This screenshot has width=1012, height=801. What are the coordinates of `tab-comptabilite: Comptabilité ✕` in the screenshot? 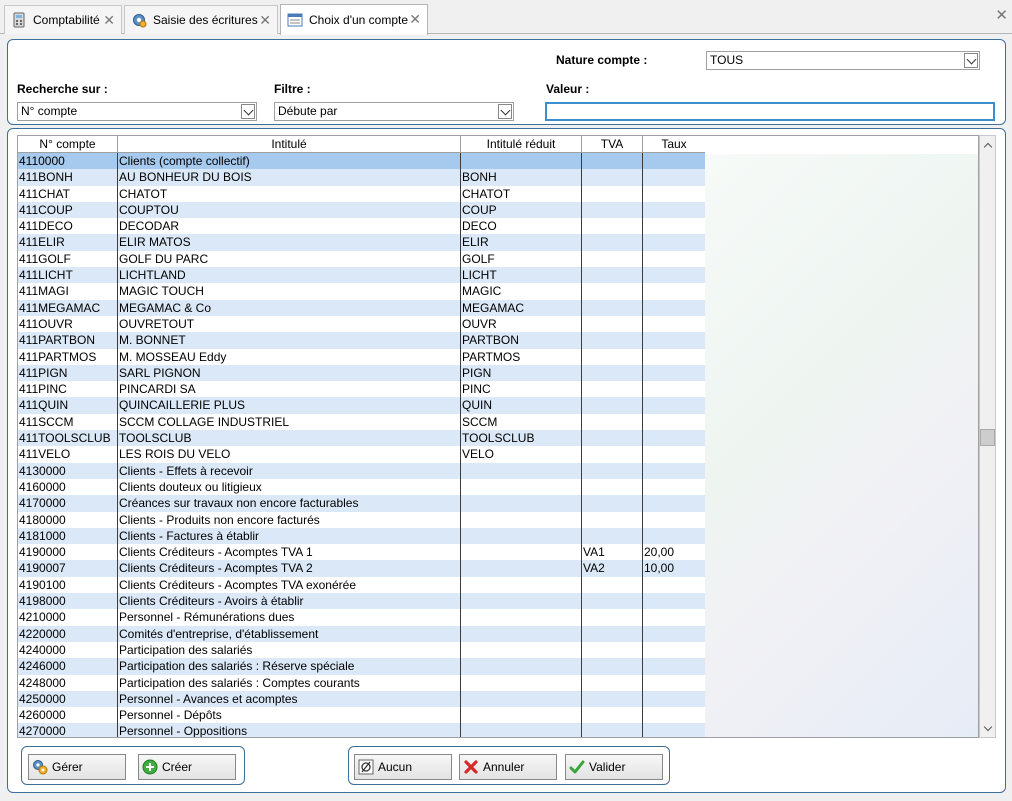 It's located at (63, 19).